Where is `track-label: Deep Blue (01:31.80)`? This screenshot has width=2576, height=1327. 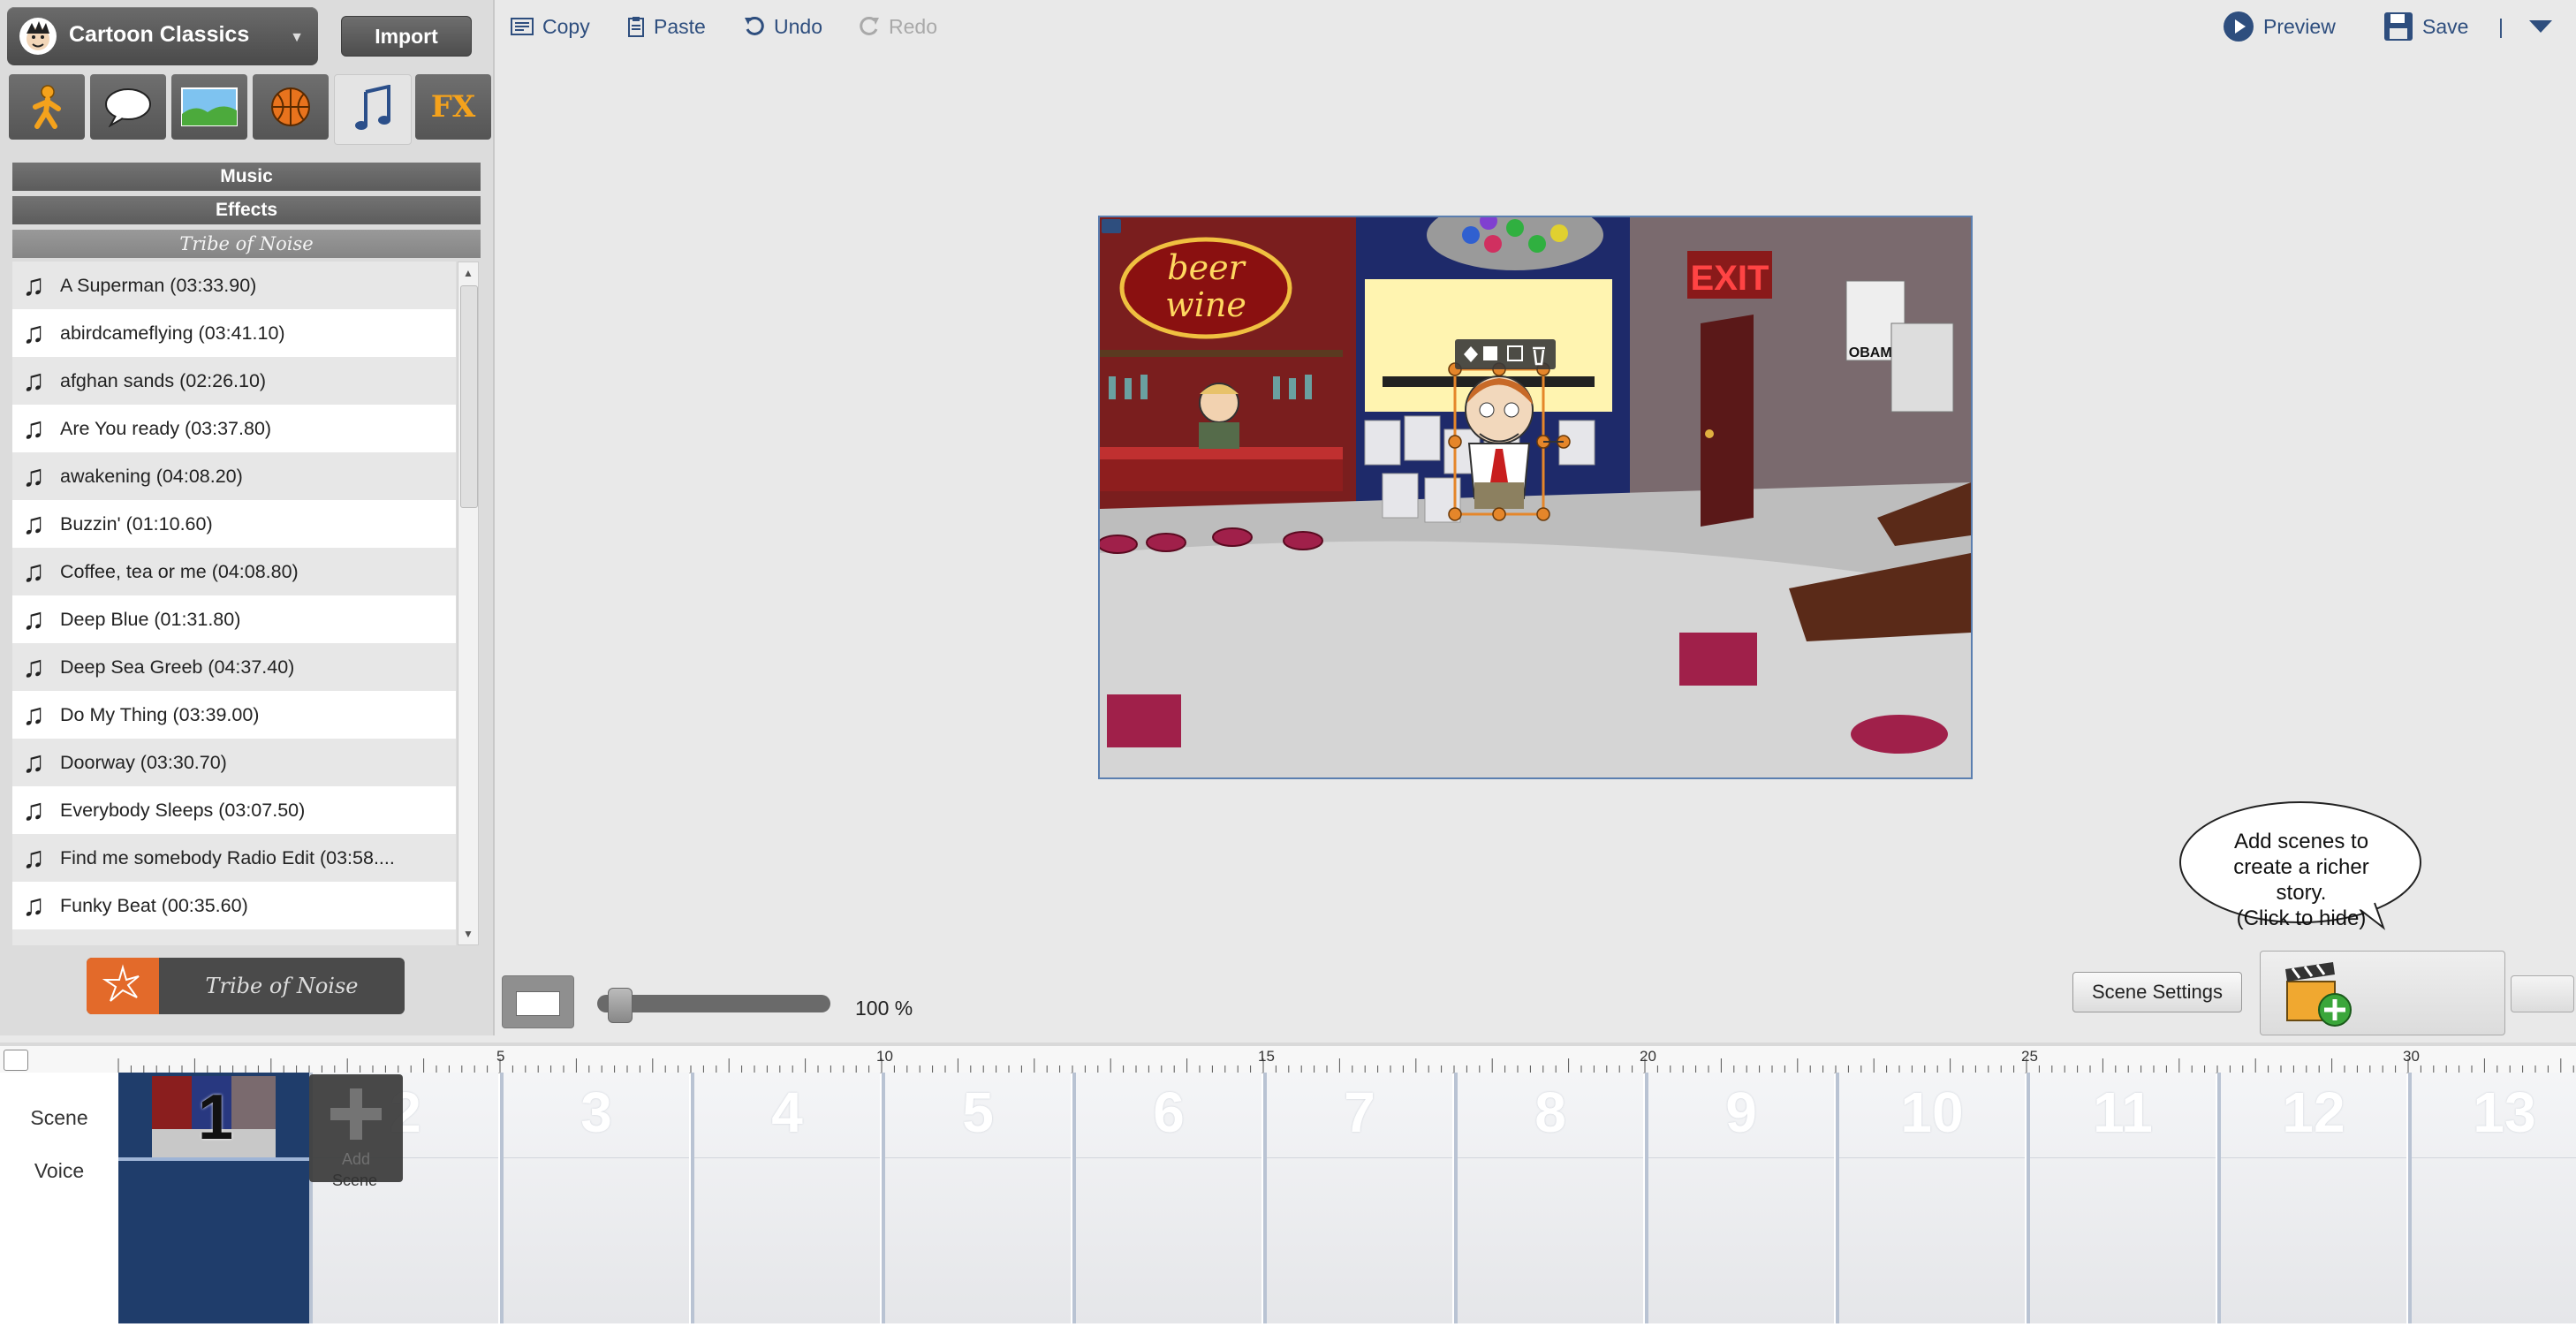
track-label: Deep Blue (01:31.80) is located at coordinates (151, 619).